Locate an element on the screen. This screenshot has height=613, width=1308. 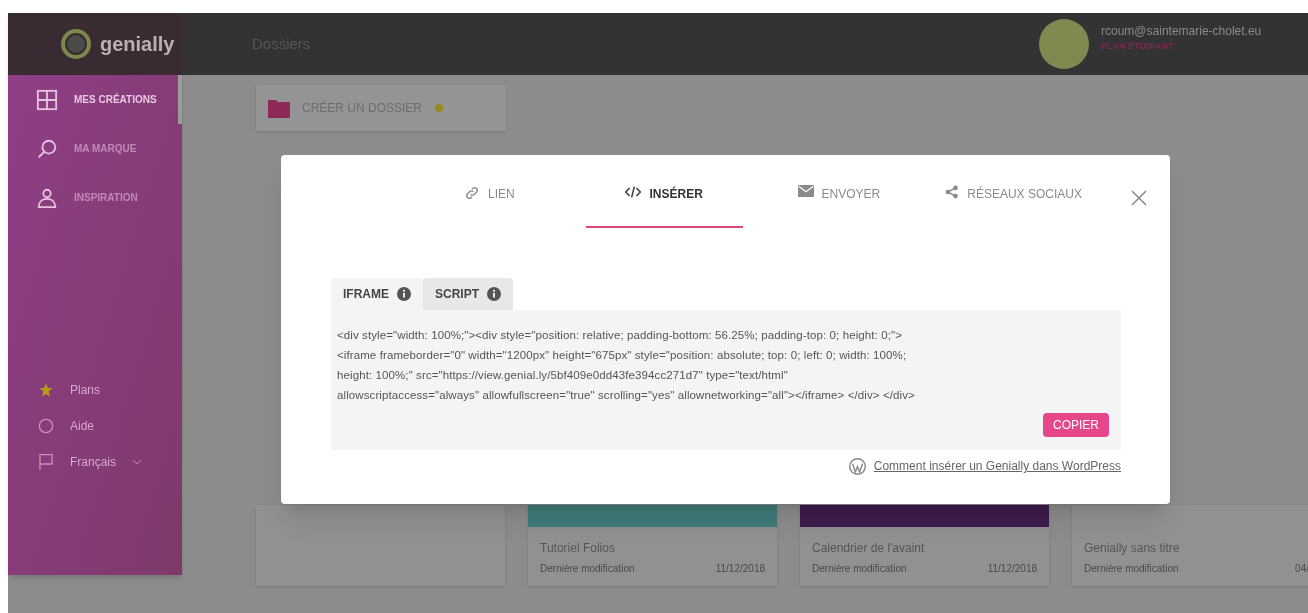
sidebar-item: INSPIRATION is located at coordinates (95, 197).